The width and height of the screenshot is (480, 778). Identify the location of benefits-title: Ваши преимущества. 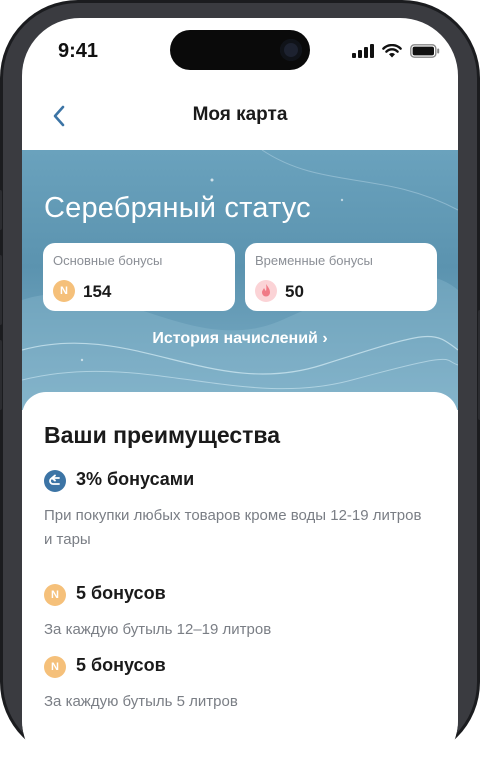
(162, 435).